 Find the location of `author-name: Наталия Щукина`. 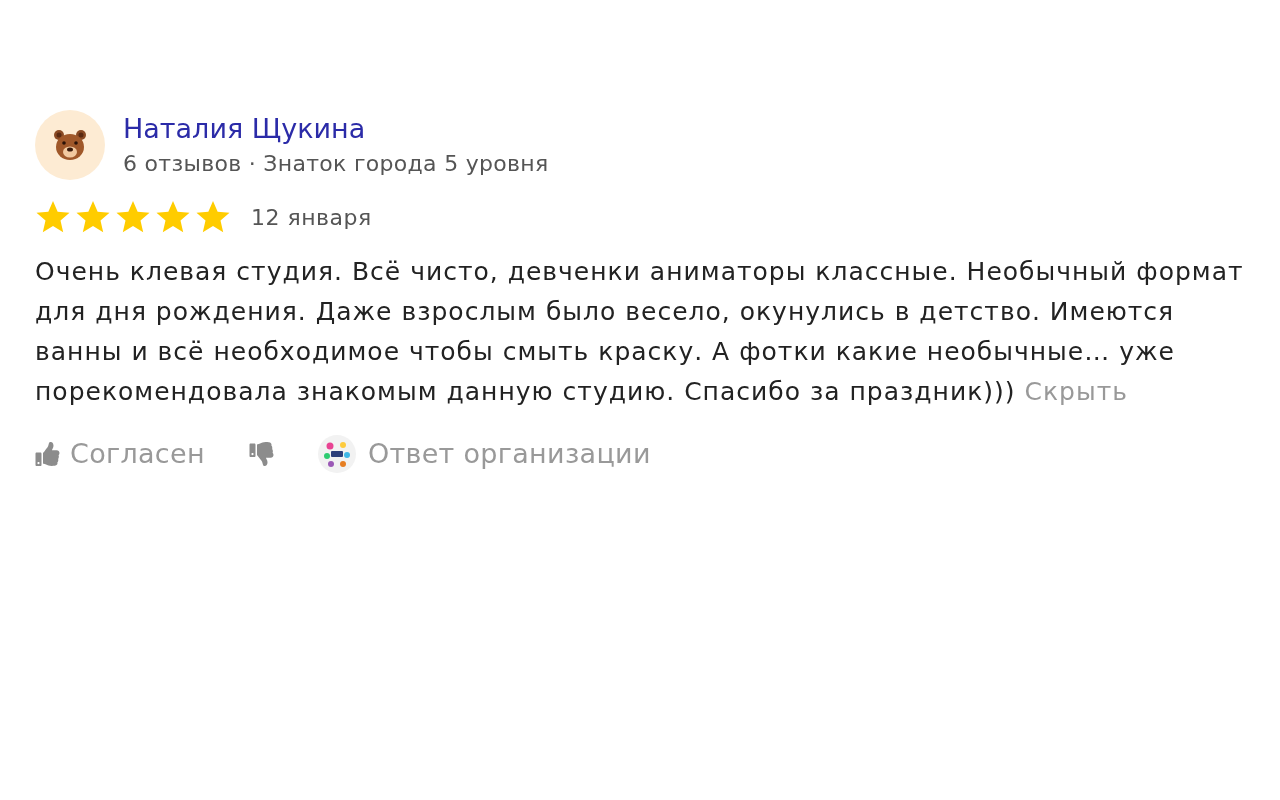

author-name: Наталия Щукина is located at coordinates (336, 128).